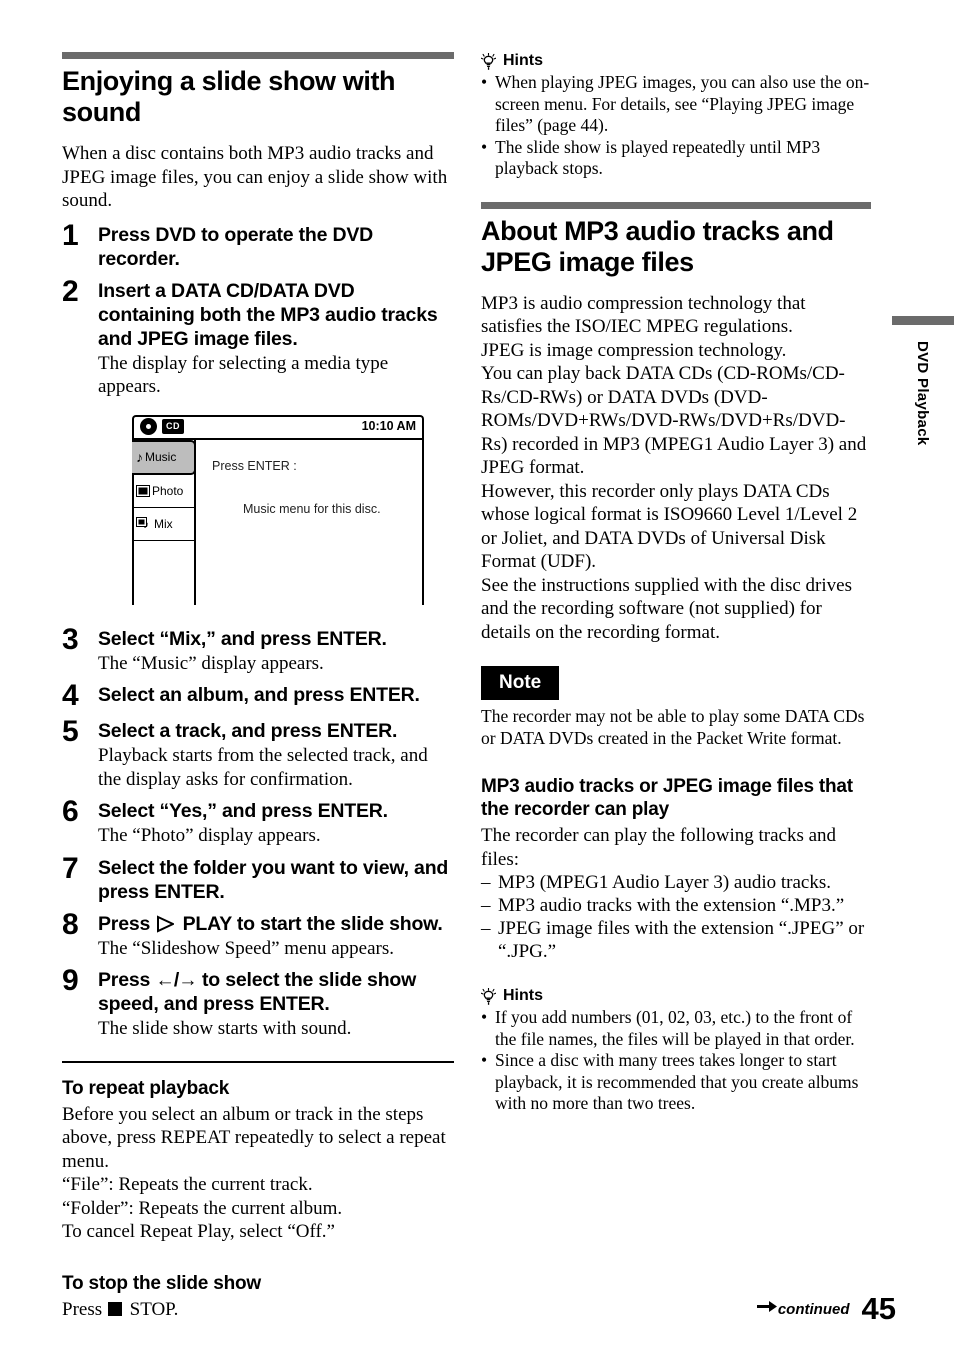 The height and width of the screenshot is (1352, 954). What do you see at coordinates (675, 995) in the screenshot?
I see `hints-heading: Hints` at bounding box center [675, 995].